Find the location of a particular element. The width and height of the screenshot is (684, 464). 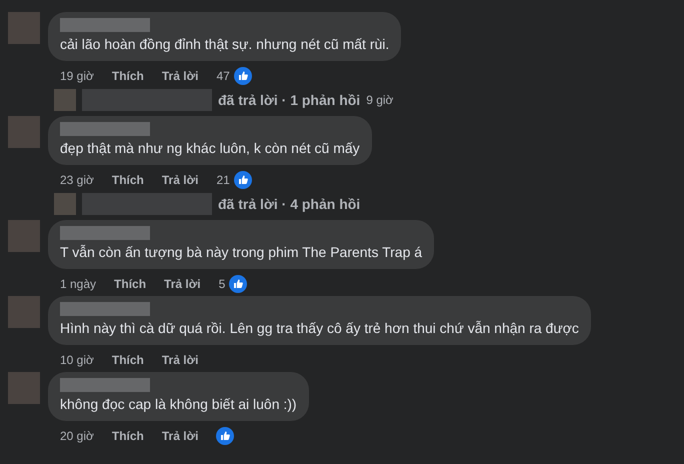

comment-text: T vẫn còn ấn tượng bà này trong phim The Parents Trap á is located at coordinates (241, 252).